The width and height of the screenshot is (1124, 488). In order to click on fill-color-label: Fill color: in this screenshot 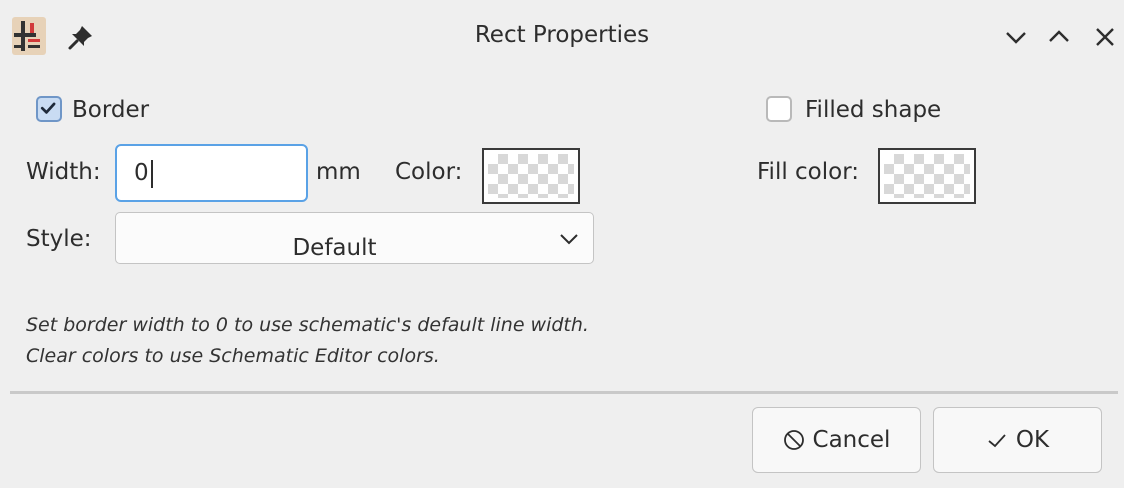, I will do `click(808, 172)`.